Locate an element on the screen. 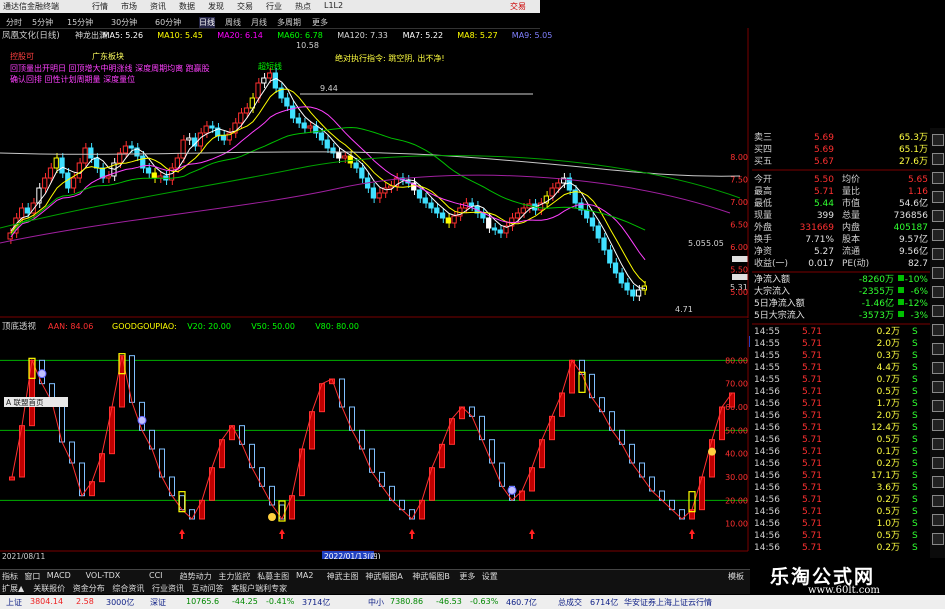 Image resolution: width=945 pixels, height=609 pixels. indicator-tab: CCI is located at coordinates (156, 575).